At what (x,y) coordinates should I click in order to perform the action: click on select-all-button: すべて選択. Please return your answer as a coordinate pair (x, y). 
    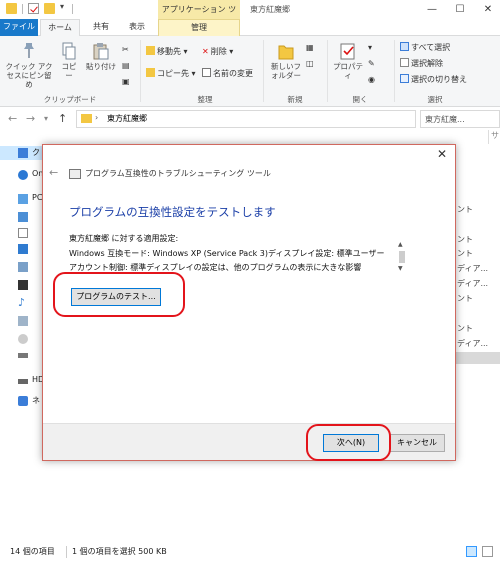
    Looking at the image, I should click on (425, 48).